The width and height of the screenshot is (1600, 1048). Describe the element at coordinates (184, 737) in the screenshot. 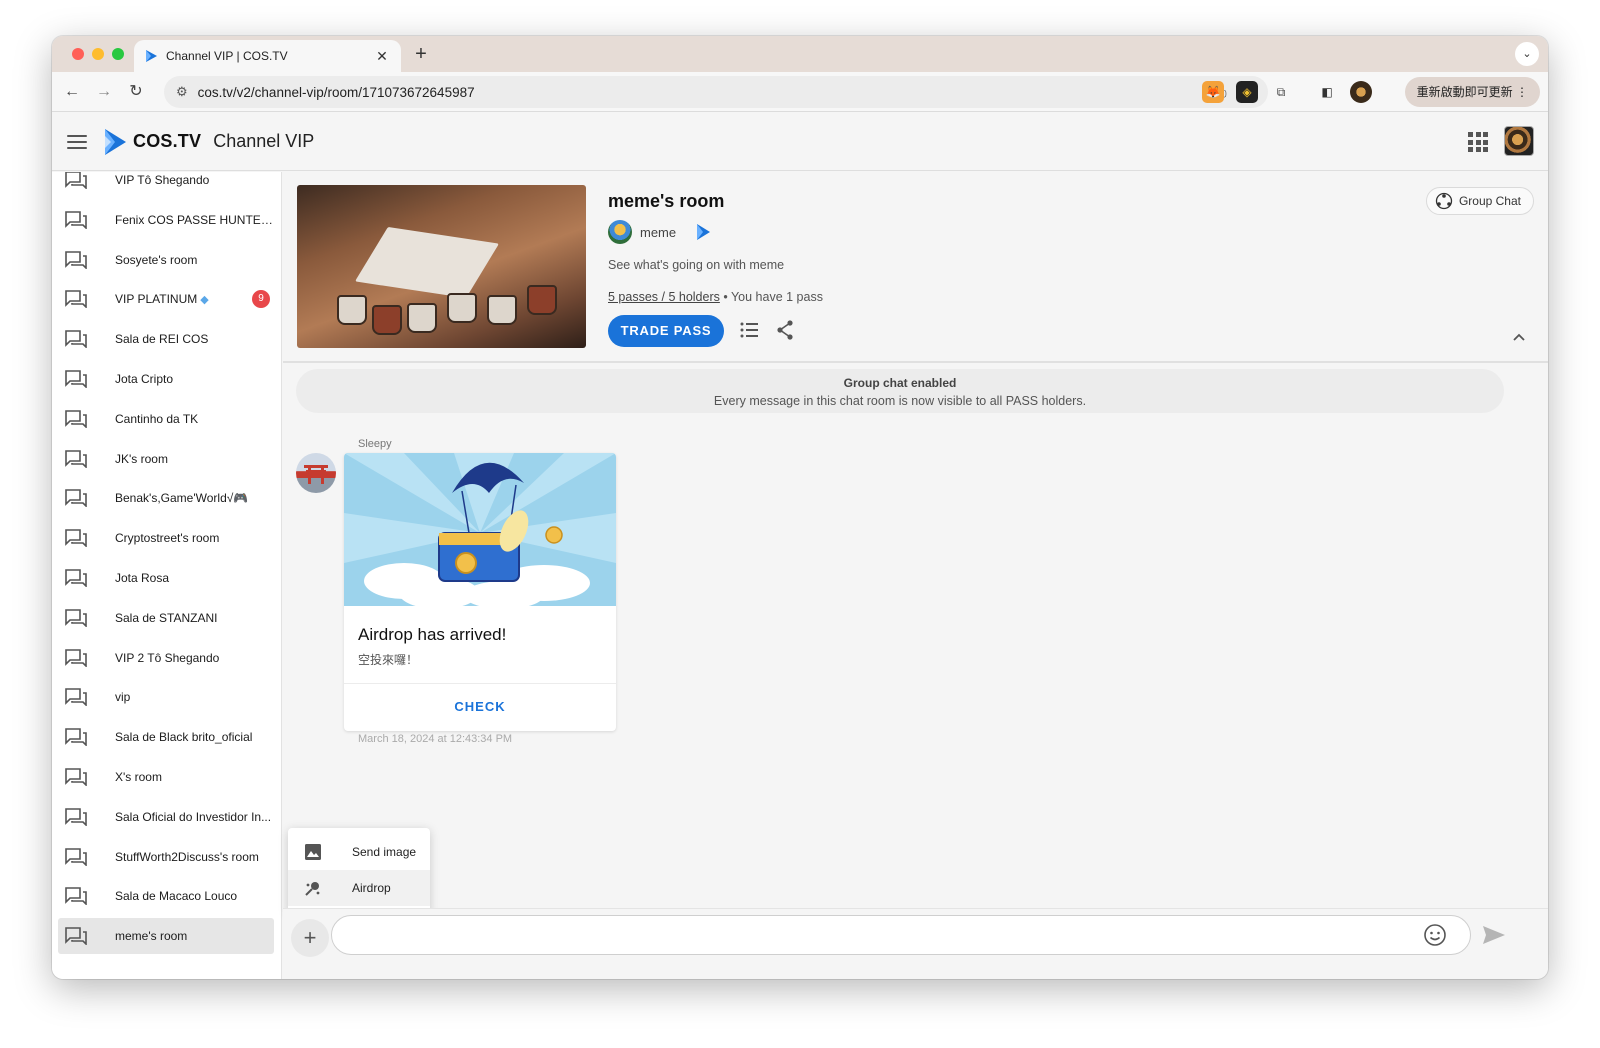

I see `sidebar-room-label: Sala de Black brito_oficial` at that location.